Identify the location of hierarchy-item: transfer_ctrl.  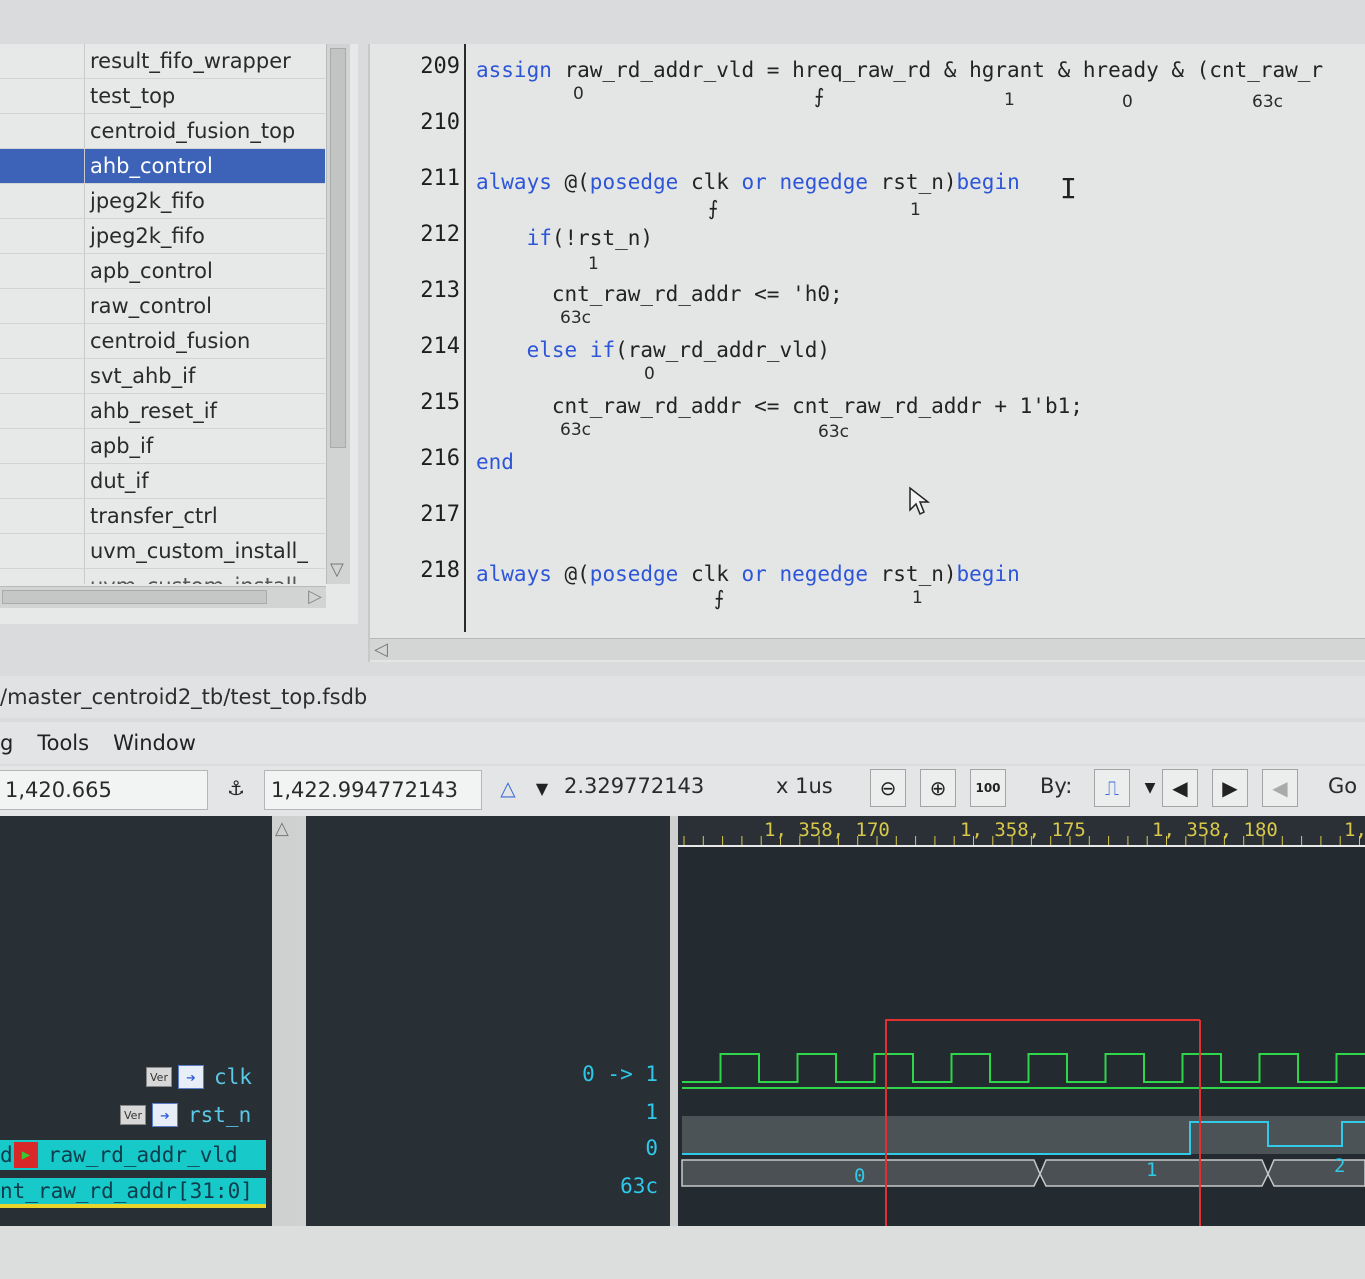
(162, 516).